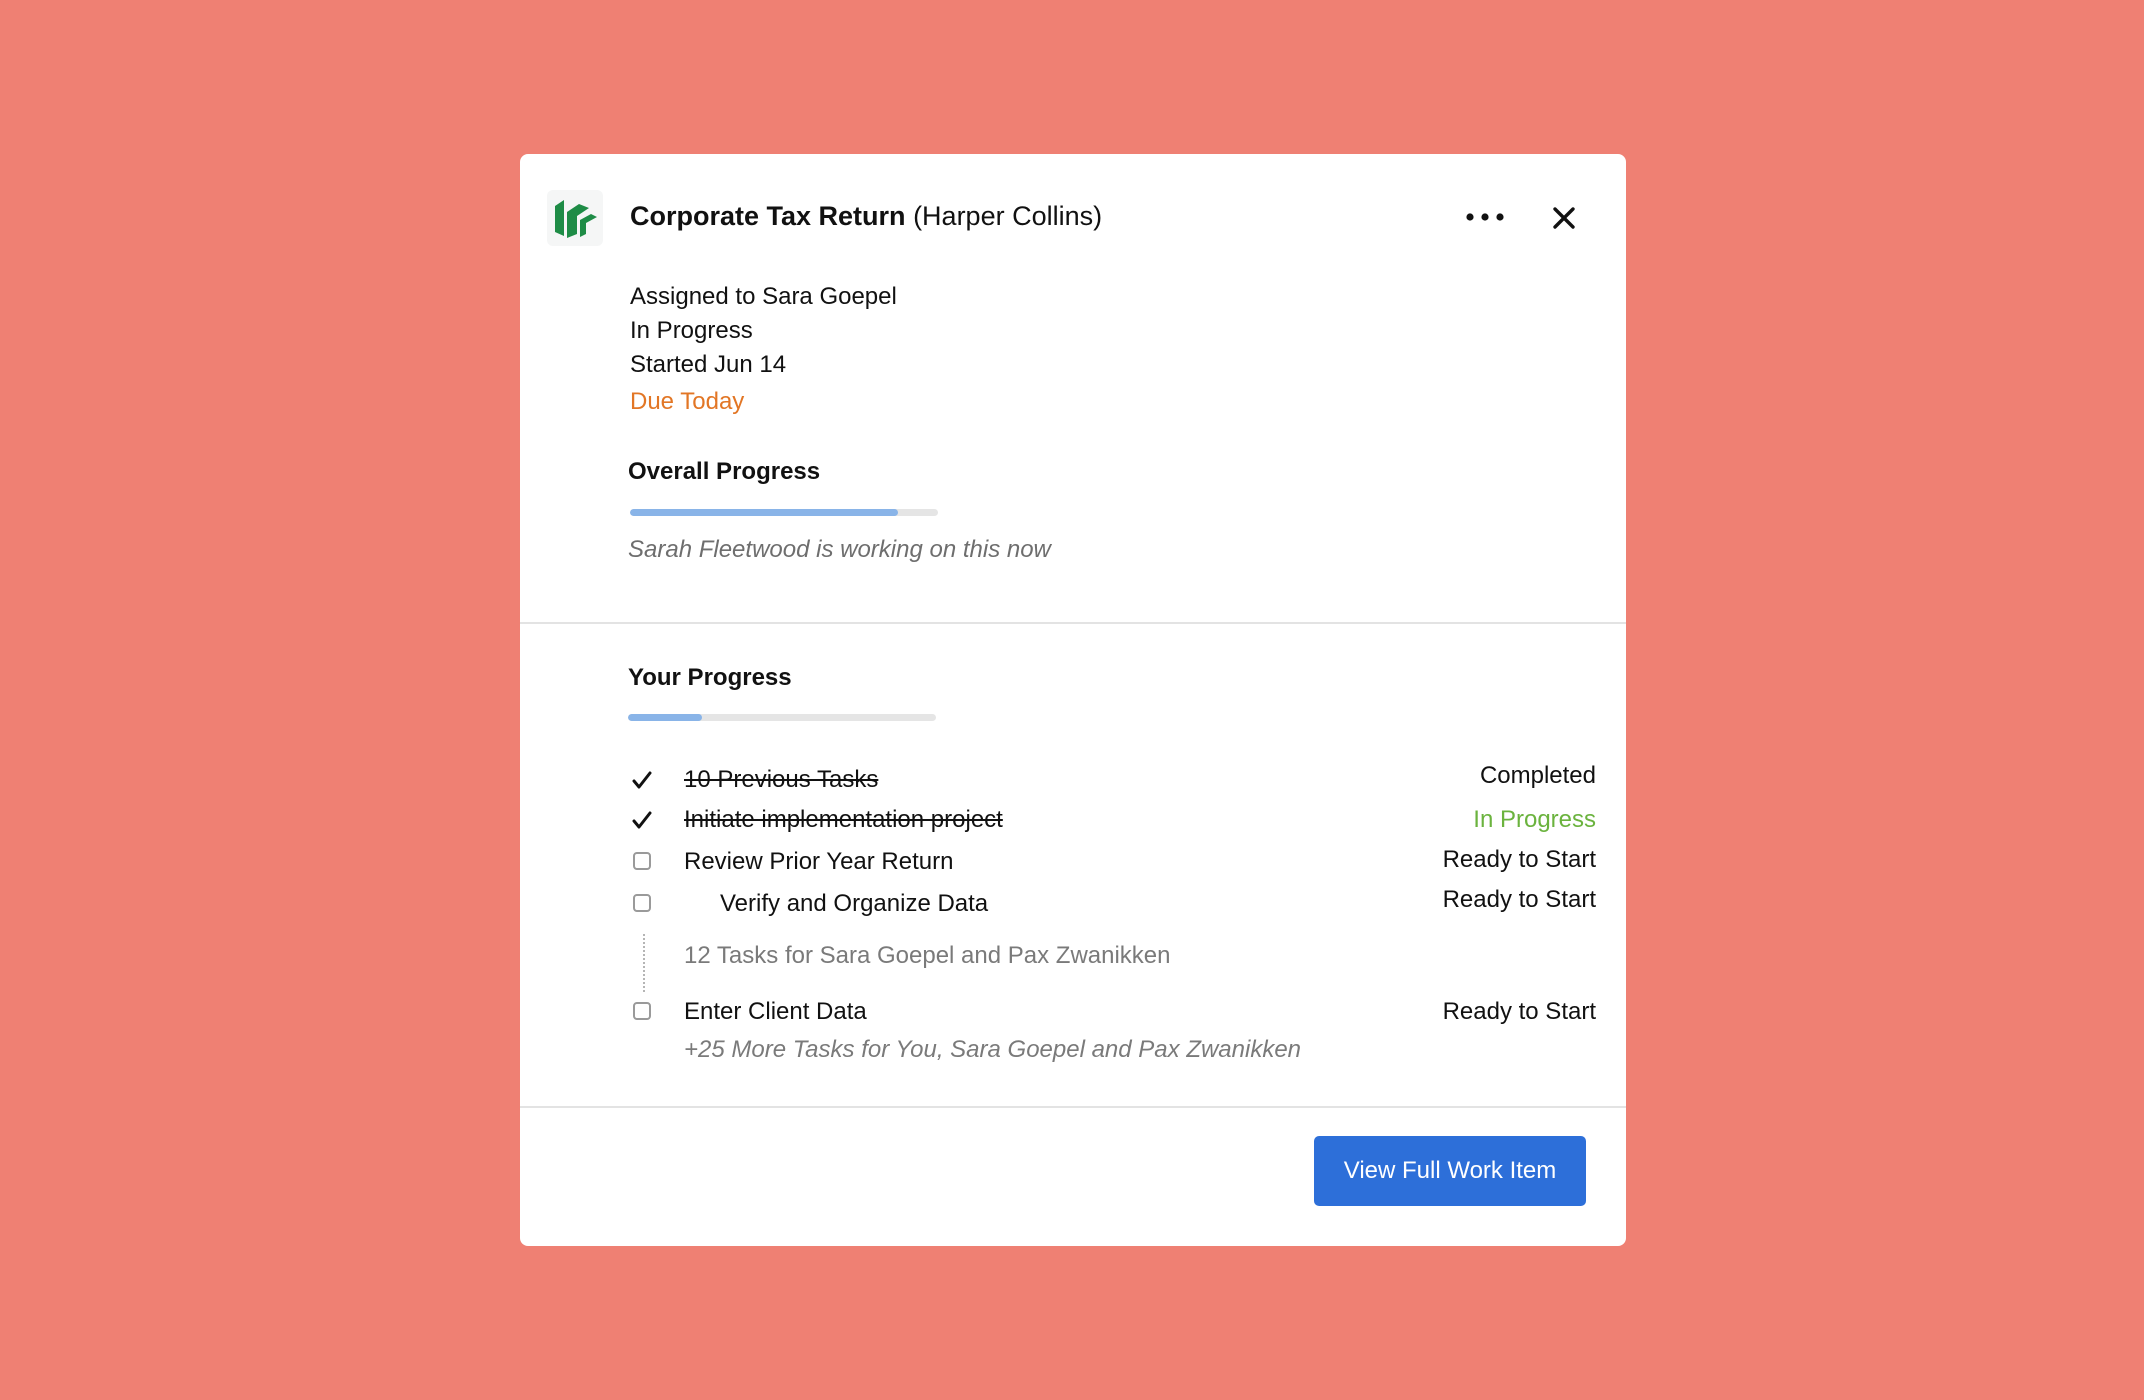 This screenshot has width=2144, height=1400. What do you see at coordinates (1073, 623) in the screenshot?
I see `section-divider` at bounding box center [1073, 623].